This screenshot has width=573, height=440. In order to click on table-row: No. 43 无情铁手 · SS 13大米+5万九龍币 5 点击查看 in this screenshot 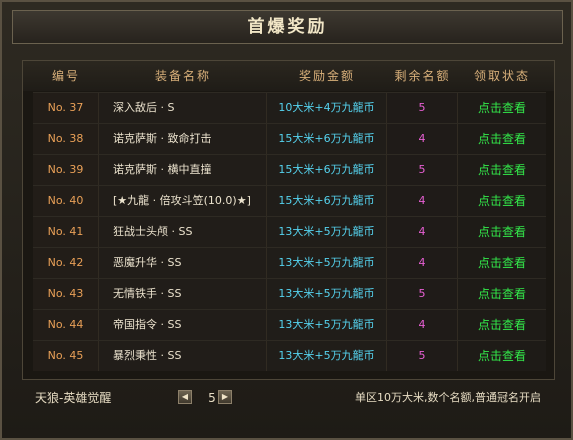, I will do `click(289, 293)`.